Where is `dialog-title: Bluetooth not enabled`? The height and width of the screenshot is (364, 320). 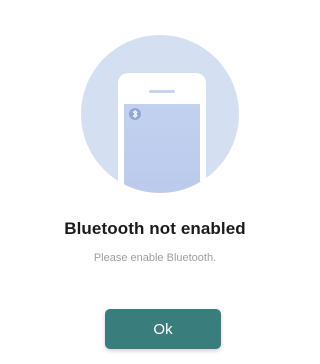 dialog-title: Bluetooth not enabled is located at coordinates (155, 228).